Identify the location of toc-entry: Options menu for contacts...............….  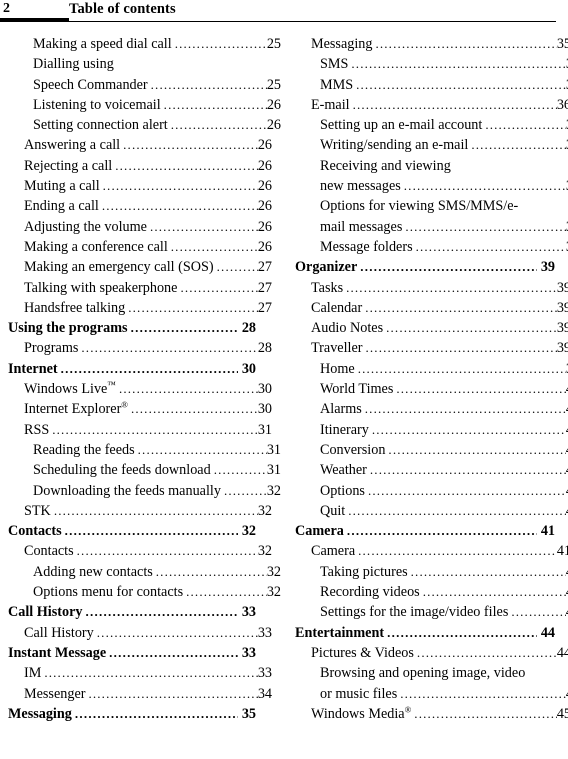
(157, 592).